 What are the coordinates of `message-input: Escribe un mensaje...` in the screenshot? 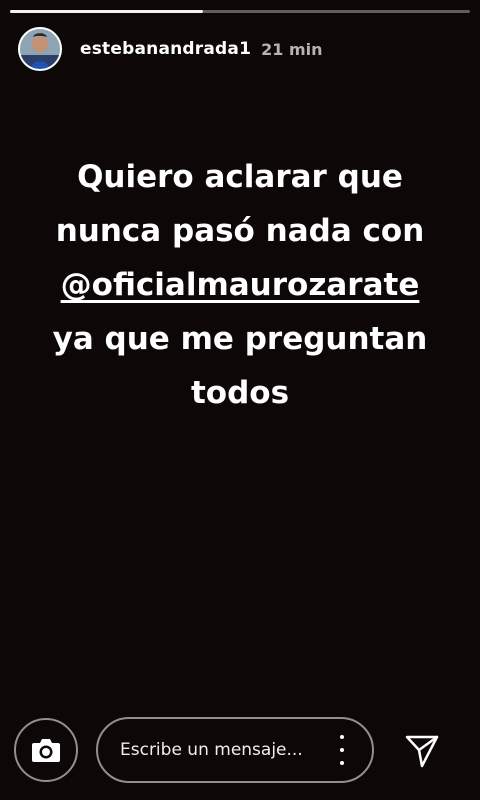 It's located at (235, 750).